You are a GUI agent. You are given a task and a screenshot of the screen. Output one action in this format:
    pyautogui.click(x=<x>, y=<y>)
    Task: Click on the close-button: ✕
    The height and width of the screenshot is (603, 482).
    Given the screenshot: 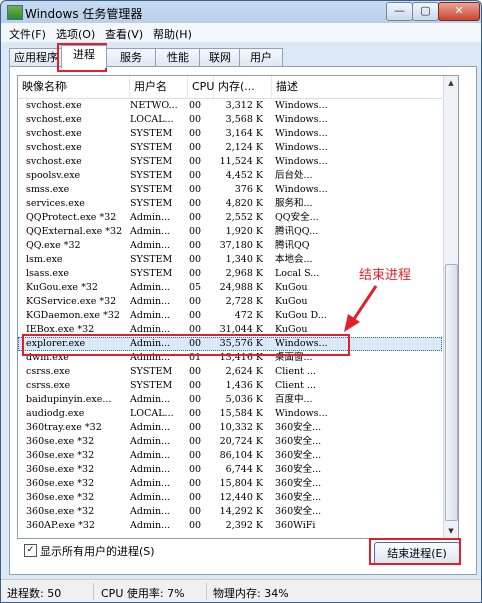 What is the action you would take?
    pyautogui.click(x=459, y=11)
    